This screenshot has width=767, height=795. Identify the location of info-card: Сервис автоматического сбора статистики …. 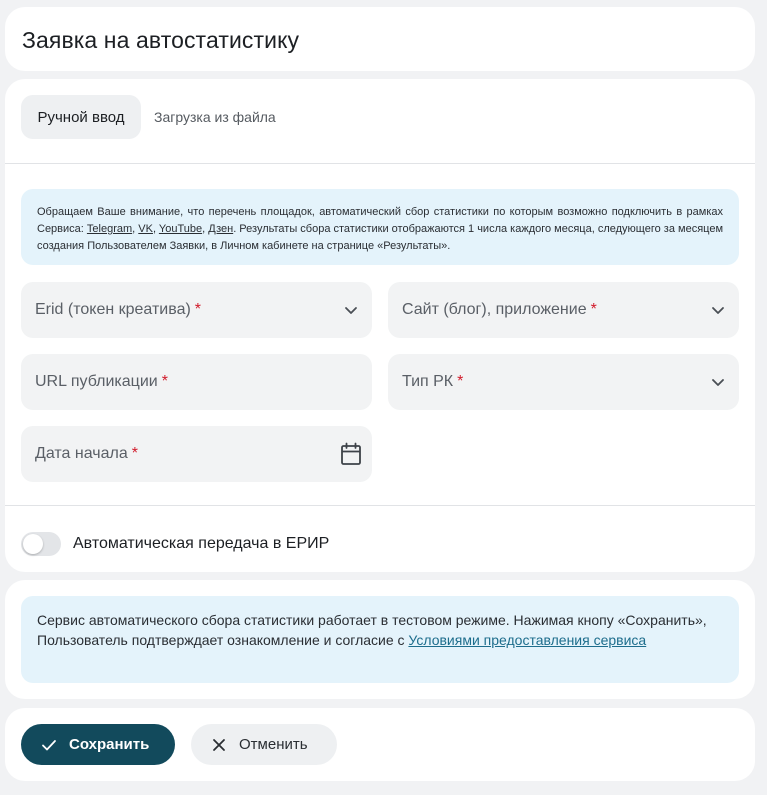
(380, 639).